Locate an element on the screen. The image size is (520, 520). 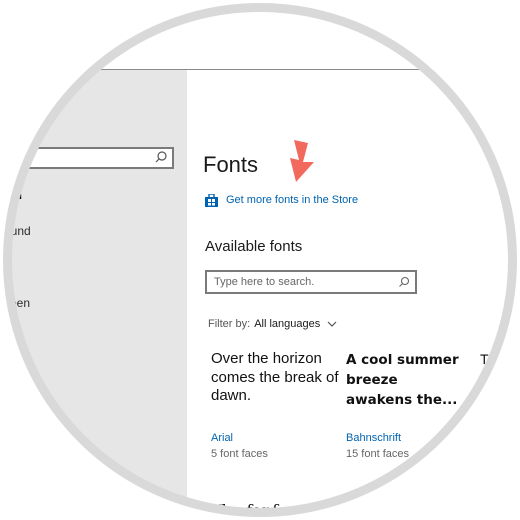
sidebar-item-colors: s is located at coordinates (3, 267).